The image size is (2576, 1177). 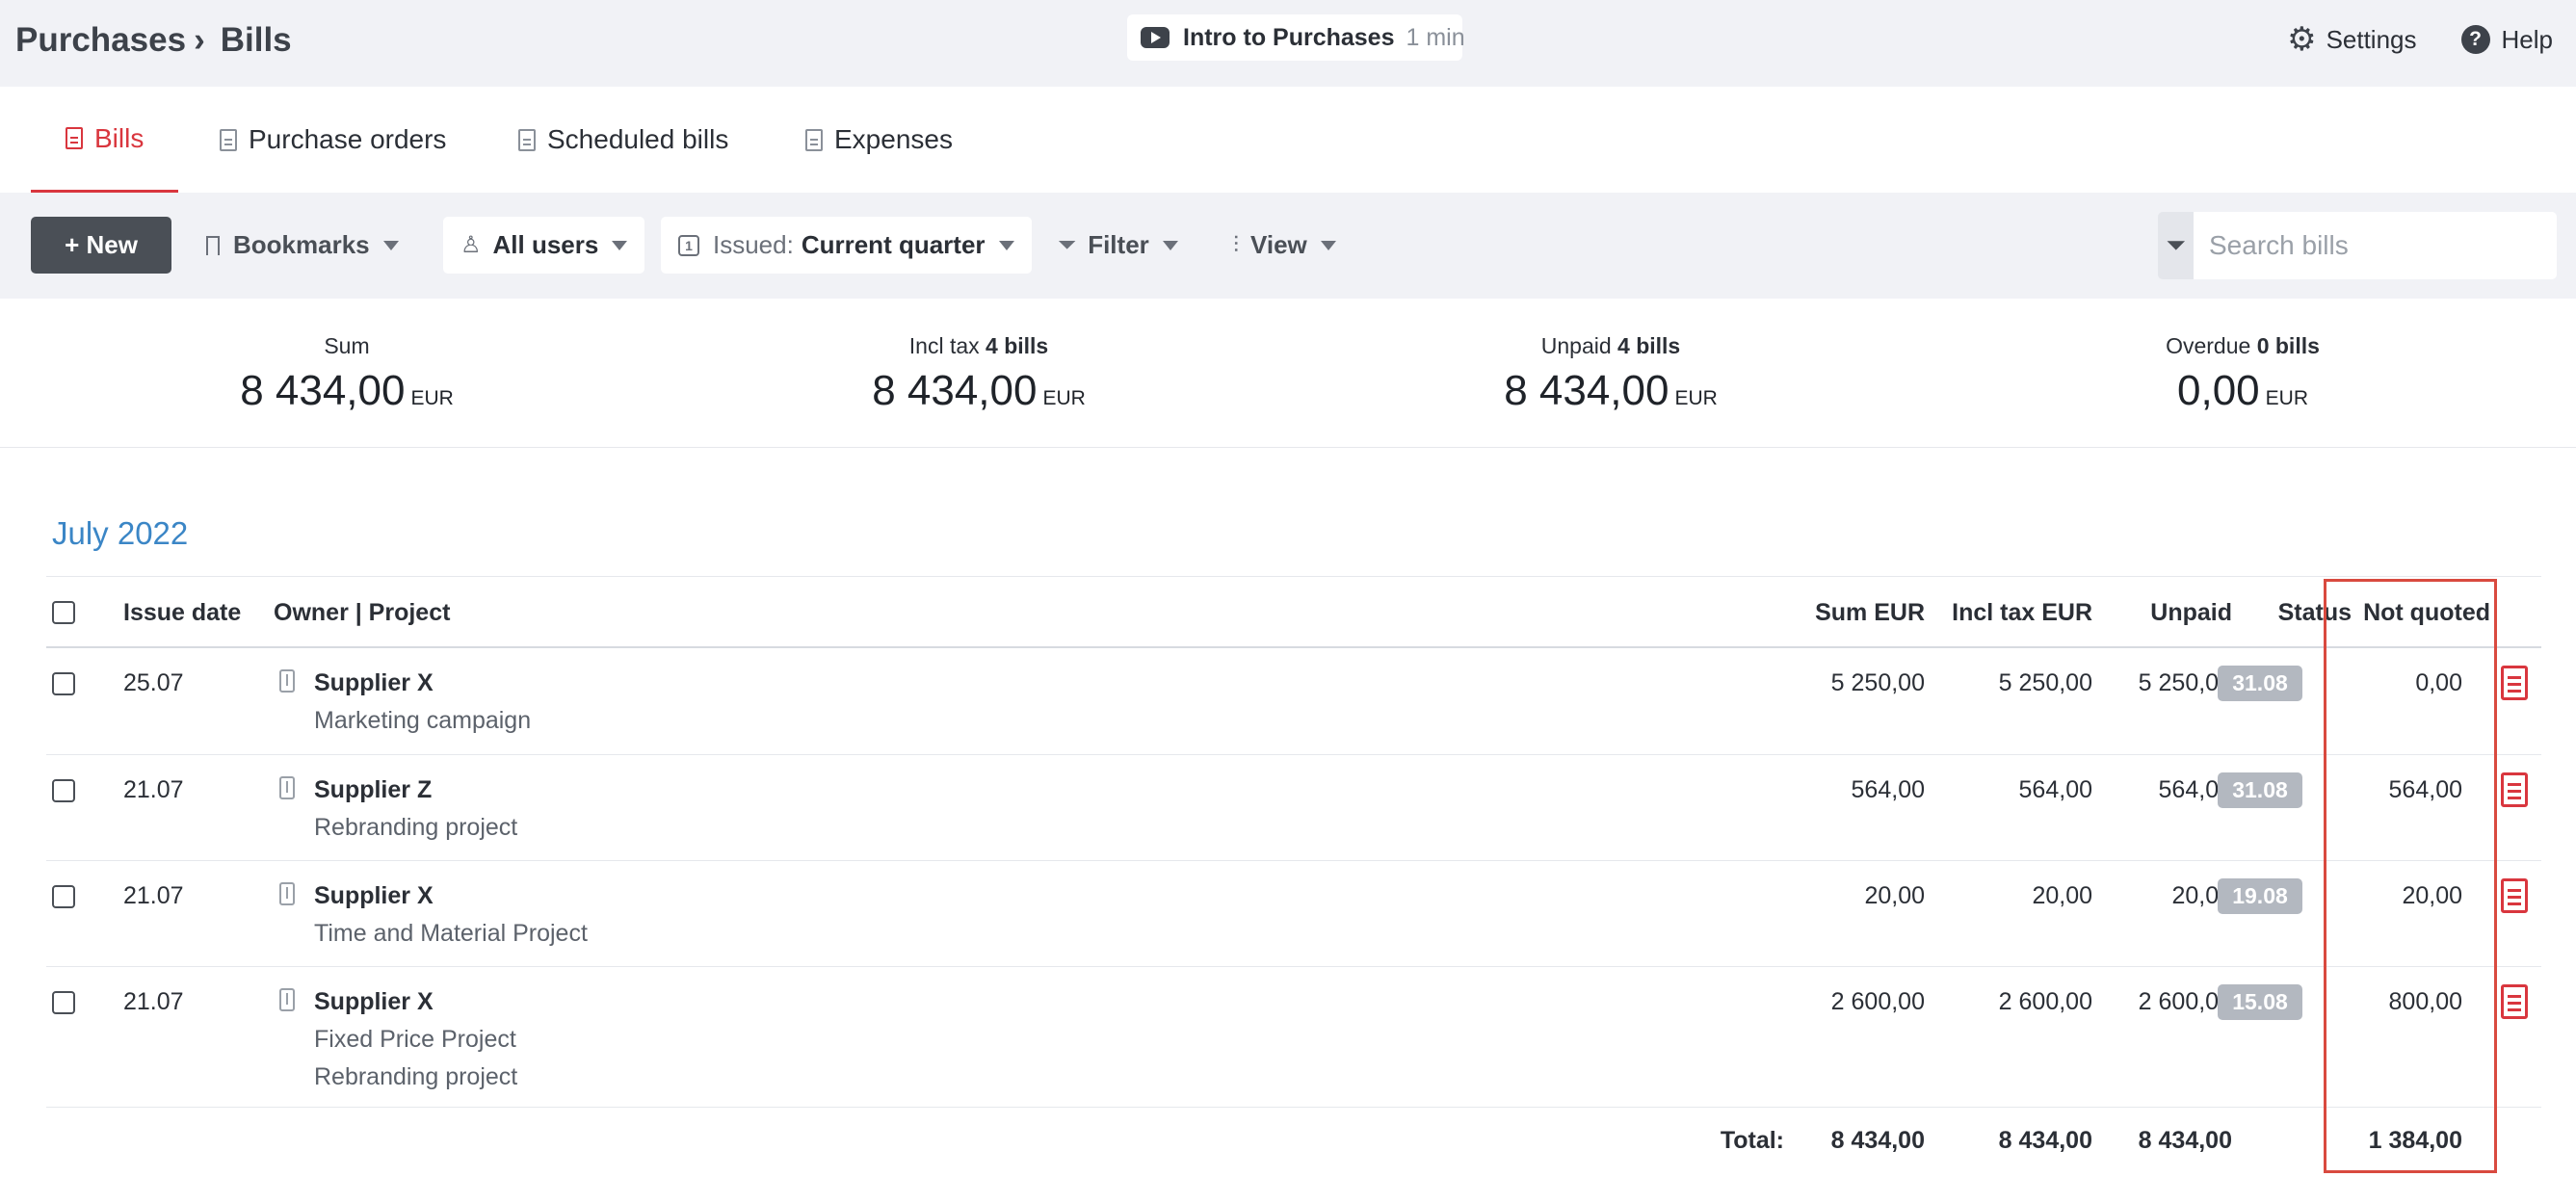 What do you see at coordinates (423, 721) in the screenshot?
I see `project-name: Marketing campaign` at bounding box center [423, 721].